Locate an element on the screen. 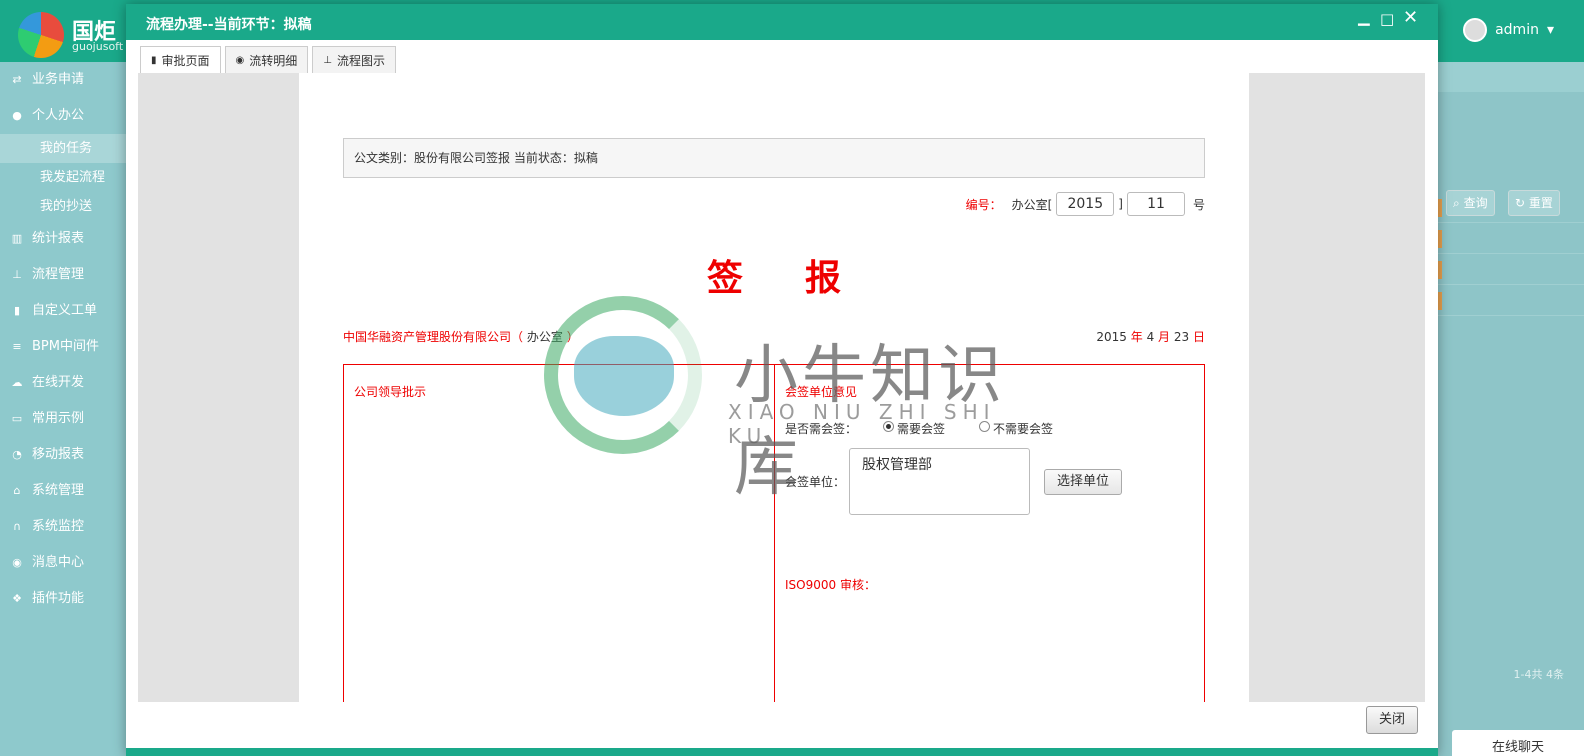 This screenshot has width=1584, height=756. tab-approval: ▮ 审批页面 is located at coordinates (180, 60).